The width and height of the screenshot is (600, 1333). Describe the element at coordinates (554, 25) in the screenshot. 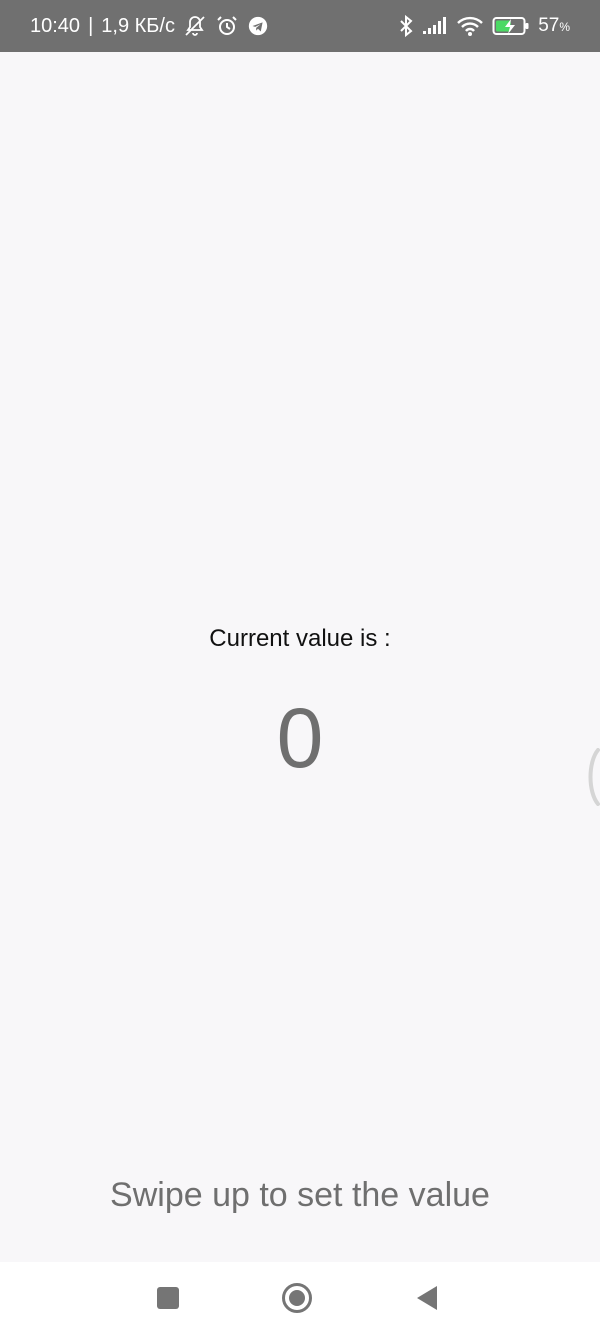

I see `battery-percentage: 57%` at that location.